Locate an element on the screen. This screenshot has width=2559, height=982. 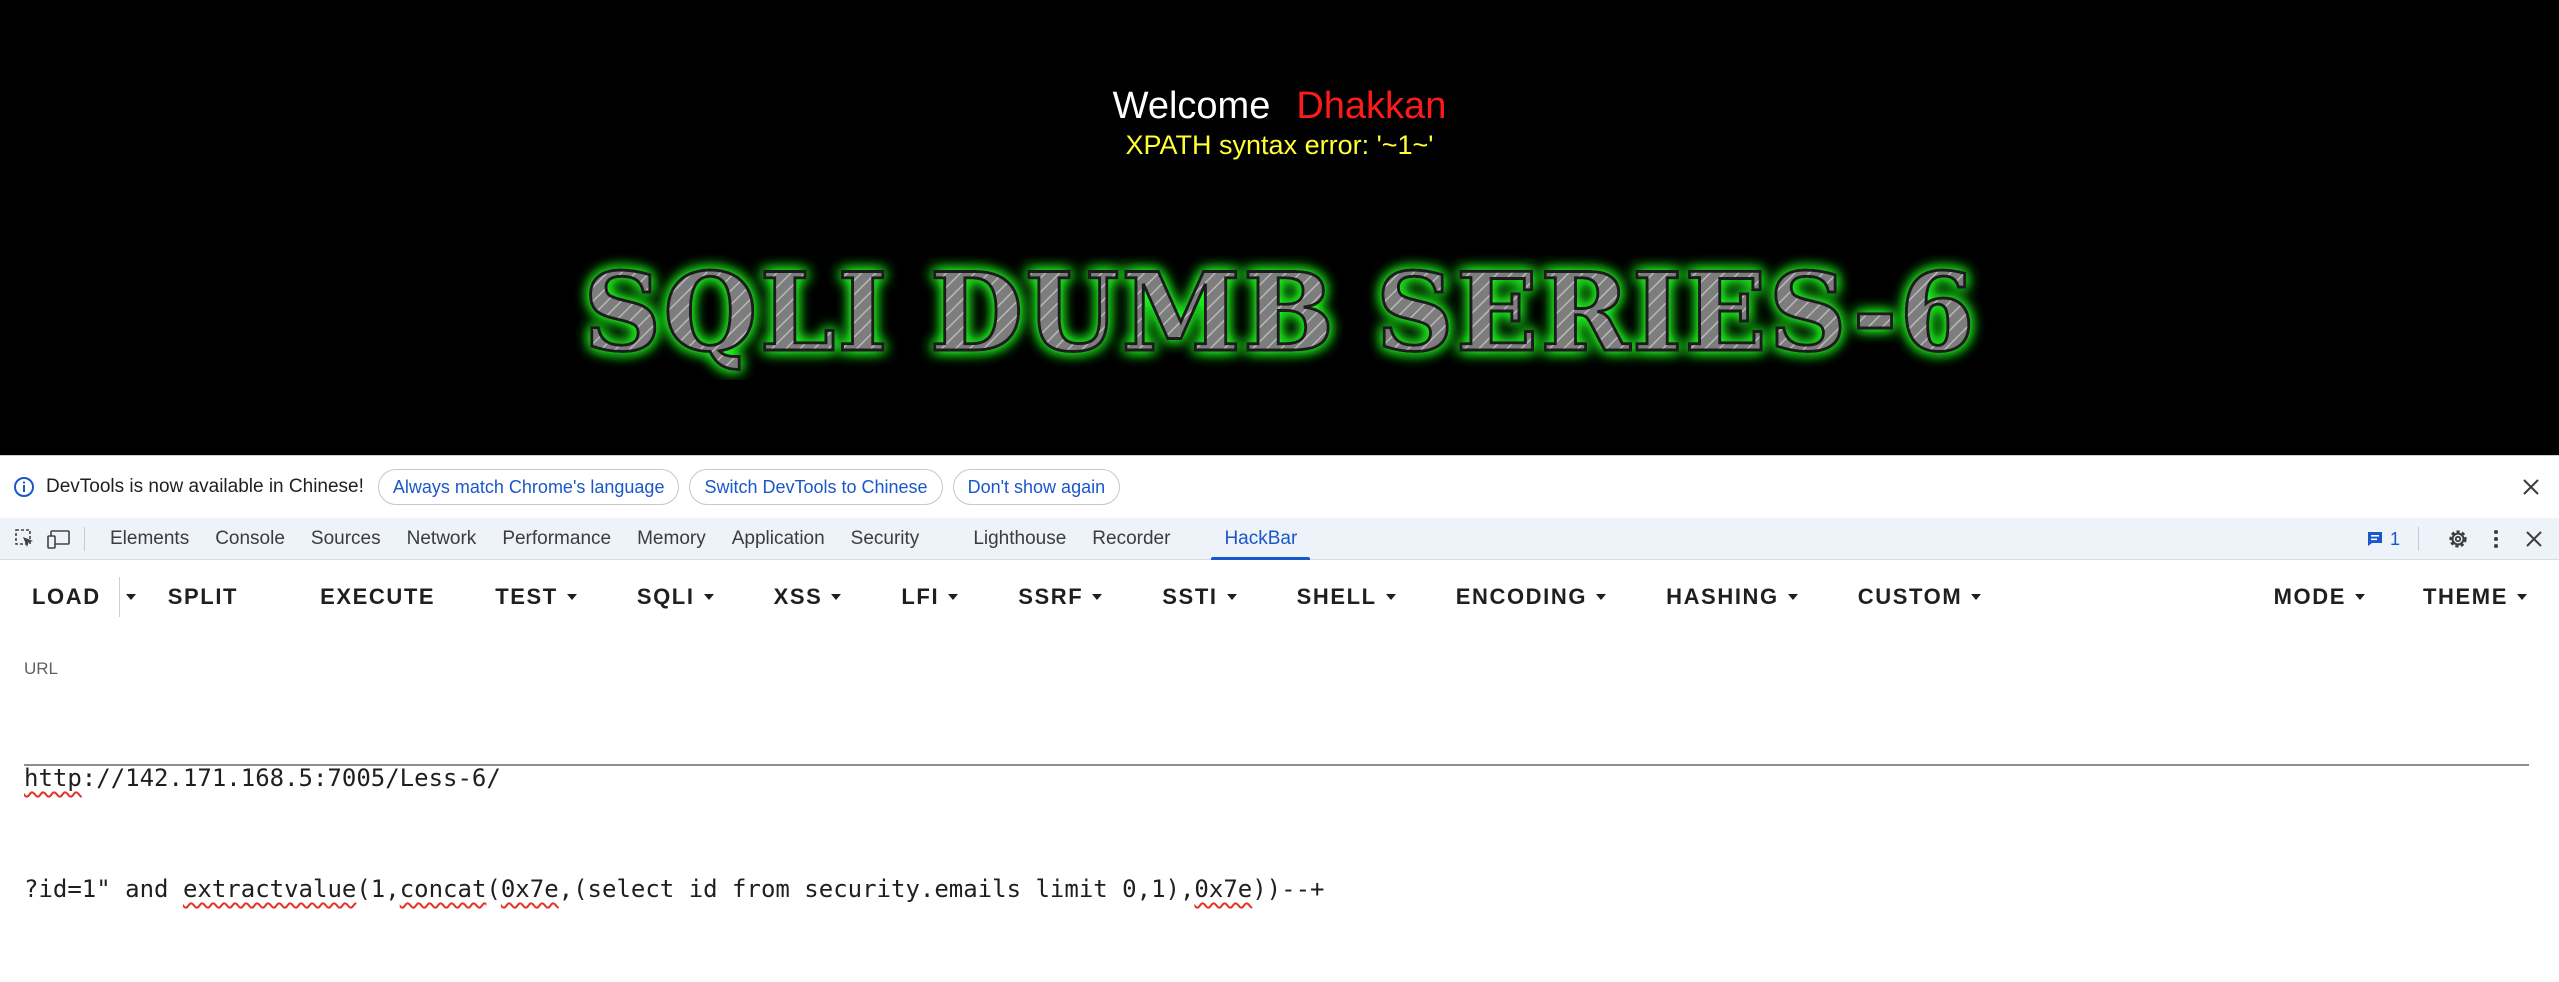
switch-to-chinese-button: Switch DevTools to Chinese is located at coordinates (816, 487).